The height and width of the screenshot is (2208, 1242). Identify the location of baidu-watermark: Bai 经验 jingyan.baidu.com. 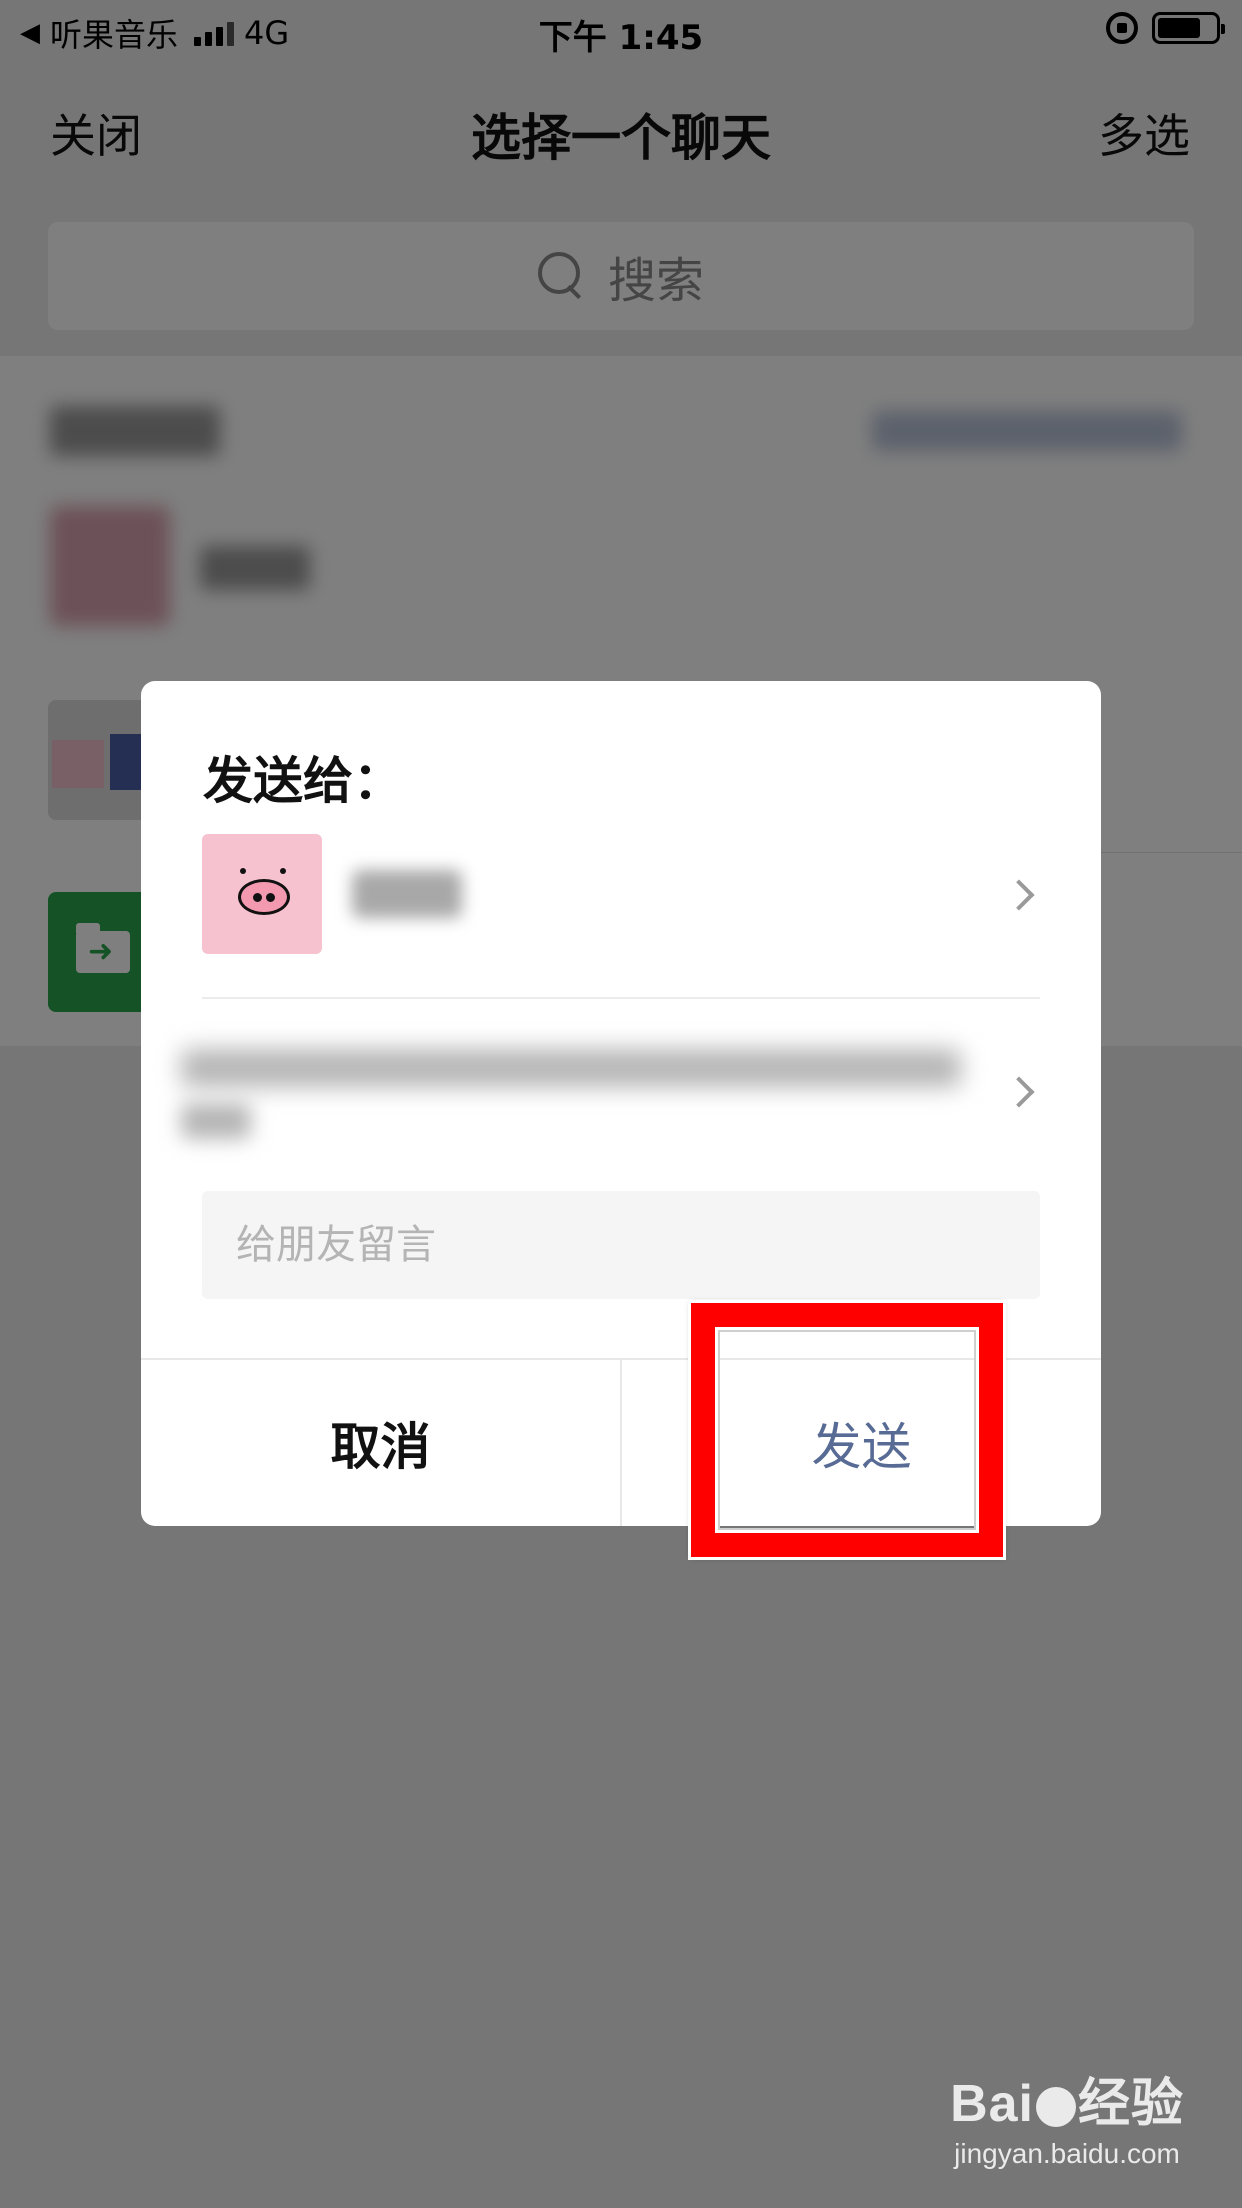
(1067, 2115).